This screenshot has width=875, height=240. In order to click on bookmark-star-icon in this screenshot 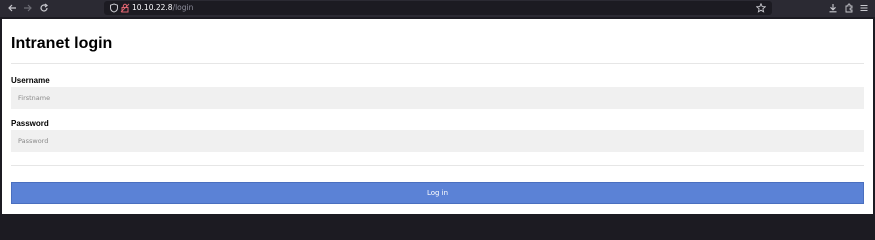, I will do `click(761, 8)`.